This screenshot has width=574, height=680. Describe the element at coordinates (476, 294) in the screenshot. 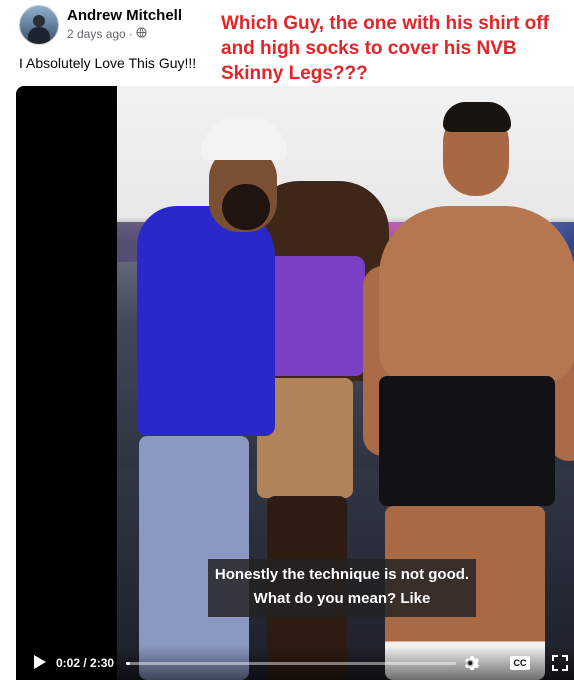

I see `person-right` at that location.